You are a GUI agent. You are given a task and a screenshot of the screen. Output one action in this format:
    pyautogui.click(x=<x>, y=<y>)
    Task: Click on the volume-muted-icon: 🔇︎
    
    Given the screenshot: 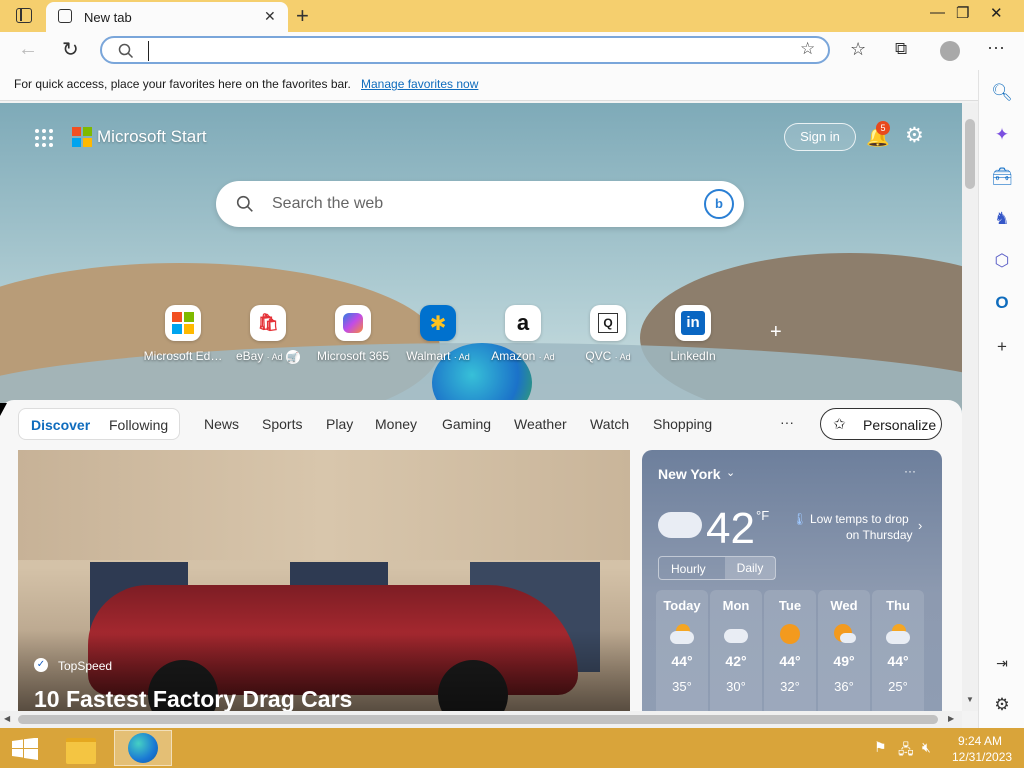 What is the action you would take?
    pyautogui.click(x=926, y=747)
    